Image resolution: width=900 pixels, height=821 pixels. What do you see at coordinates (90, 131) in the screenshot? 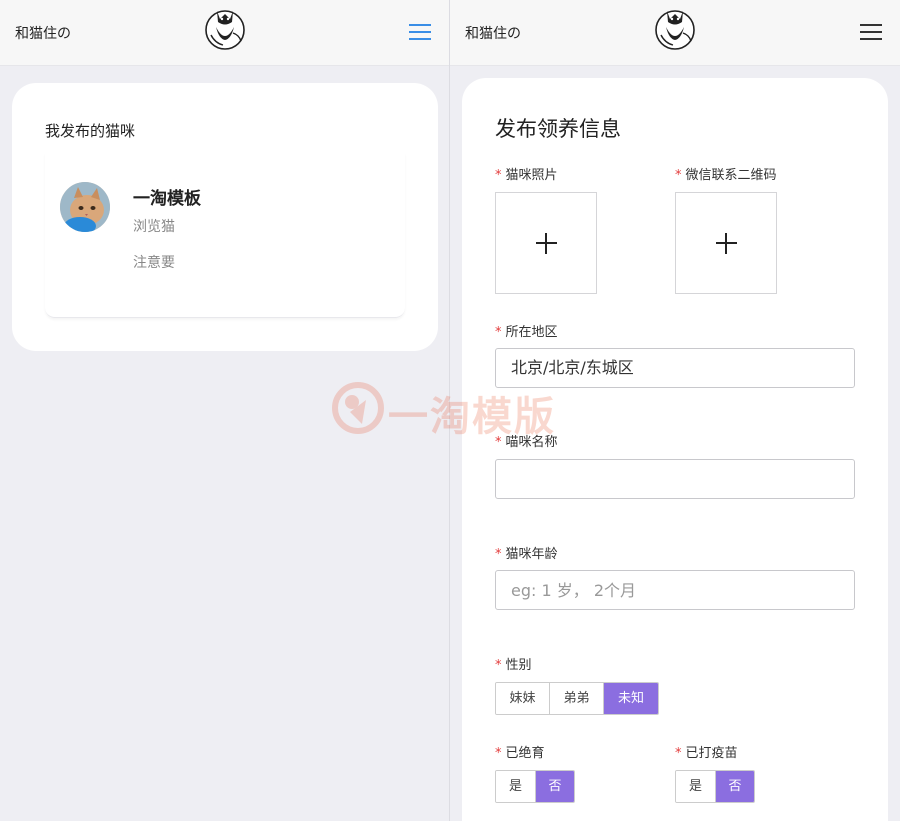
I see `section-title: 我发布的猫咪` at bounding box center [90, 131].